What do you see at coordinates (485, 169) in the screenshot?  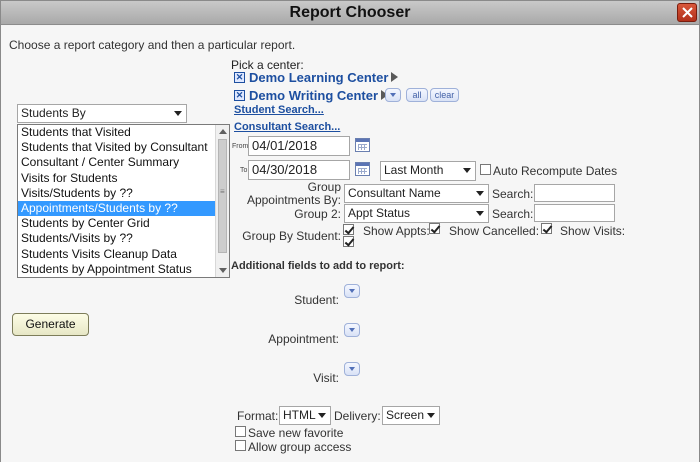 I see `auto-recompute-checkbox` at bounding box center [485, 169].